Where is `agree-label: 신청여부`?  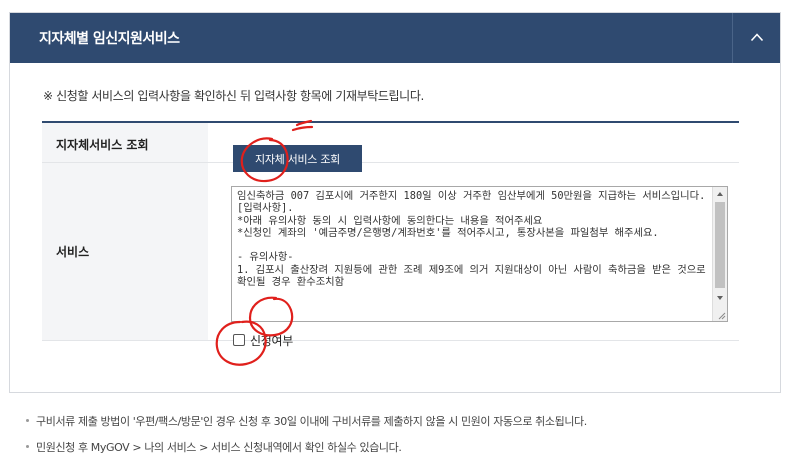
agree-label: 신청여부 is located at coordinates (271, 340).